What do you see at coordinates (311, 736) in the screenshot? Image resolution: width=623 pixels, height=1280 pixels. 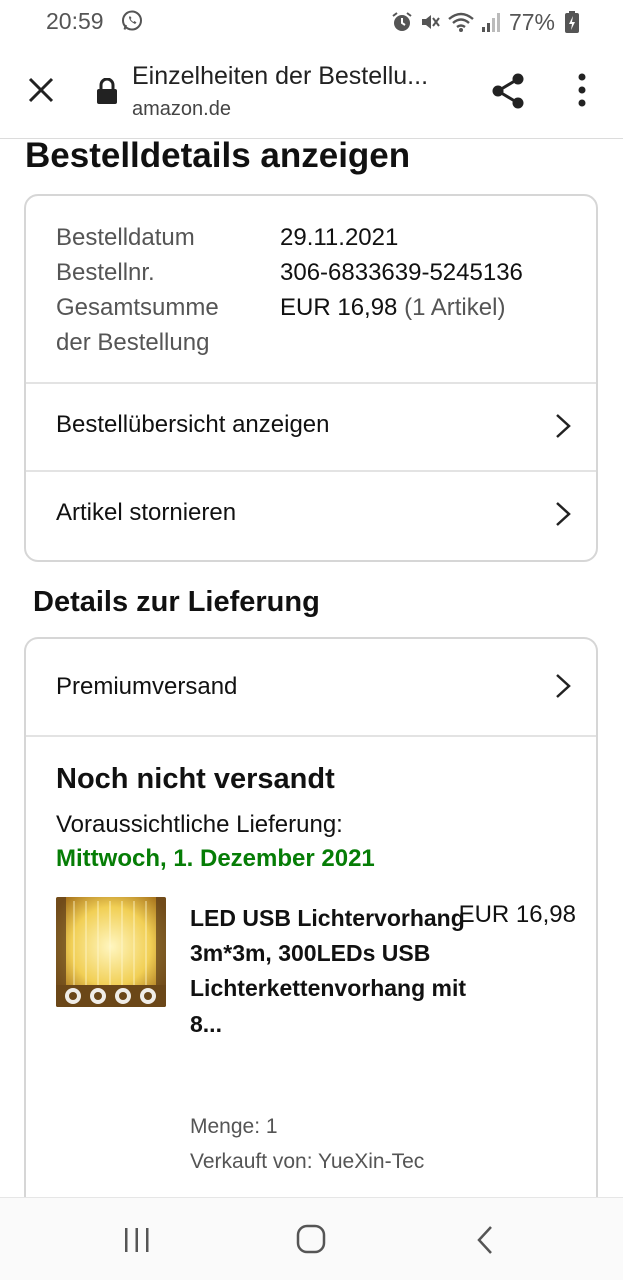 I see `divider` at bounding box center [311, 736].